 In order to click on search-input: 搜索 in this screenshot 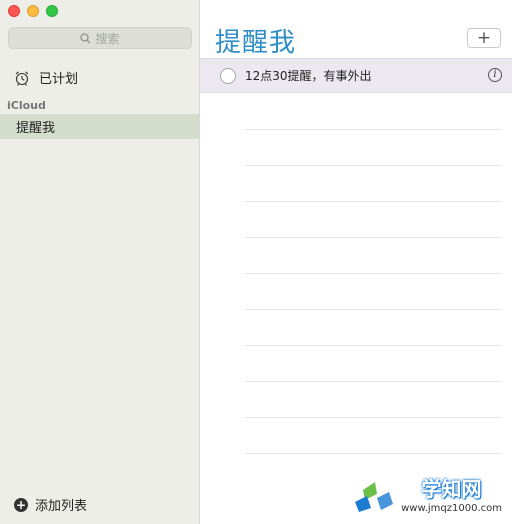, I will do `click(100, 38)`.